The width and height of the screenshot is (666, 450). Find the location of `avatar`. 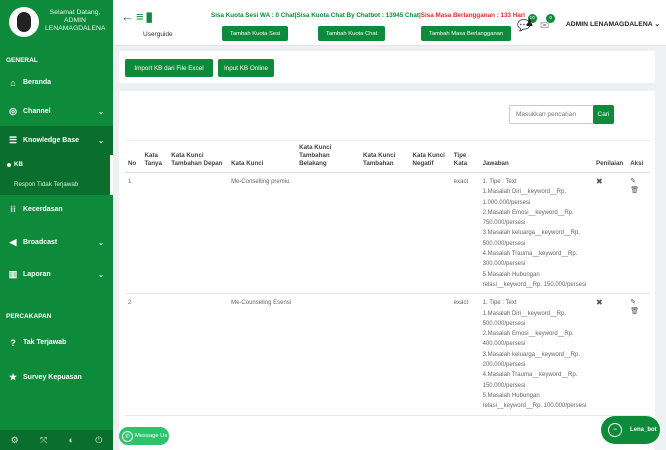

avatar is located at coordinates (24, 22).